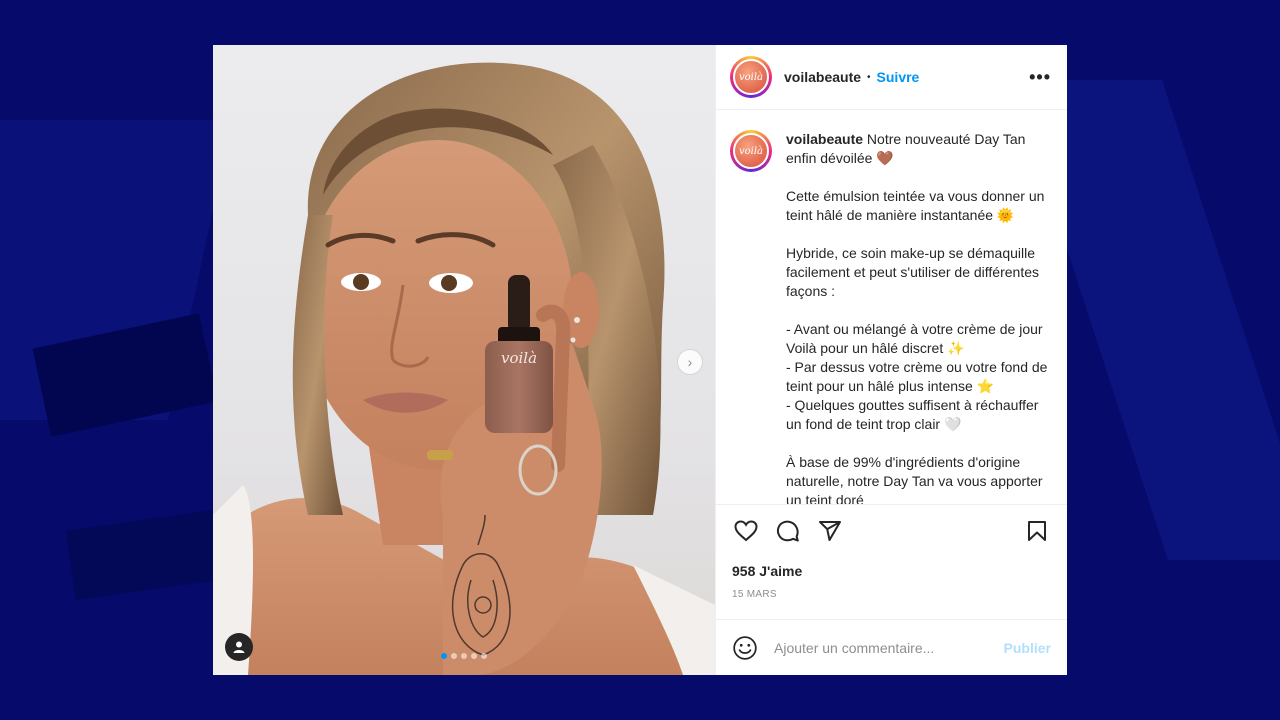 Image resolution: width=1280 pixels, height=720 pixels. Describe the element at coordinates (519, 358) in the screenshot. I see `bottle-label: voilà` at that location.